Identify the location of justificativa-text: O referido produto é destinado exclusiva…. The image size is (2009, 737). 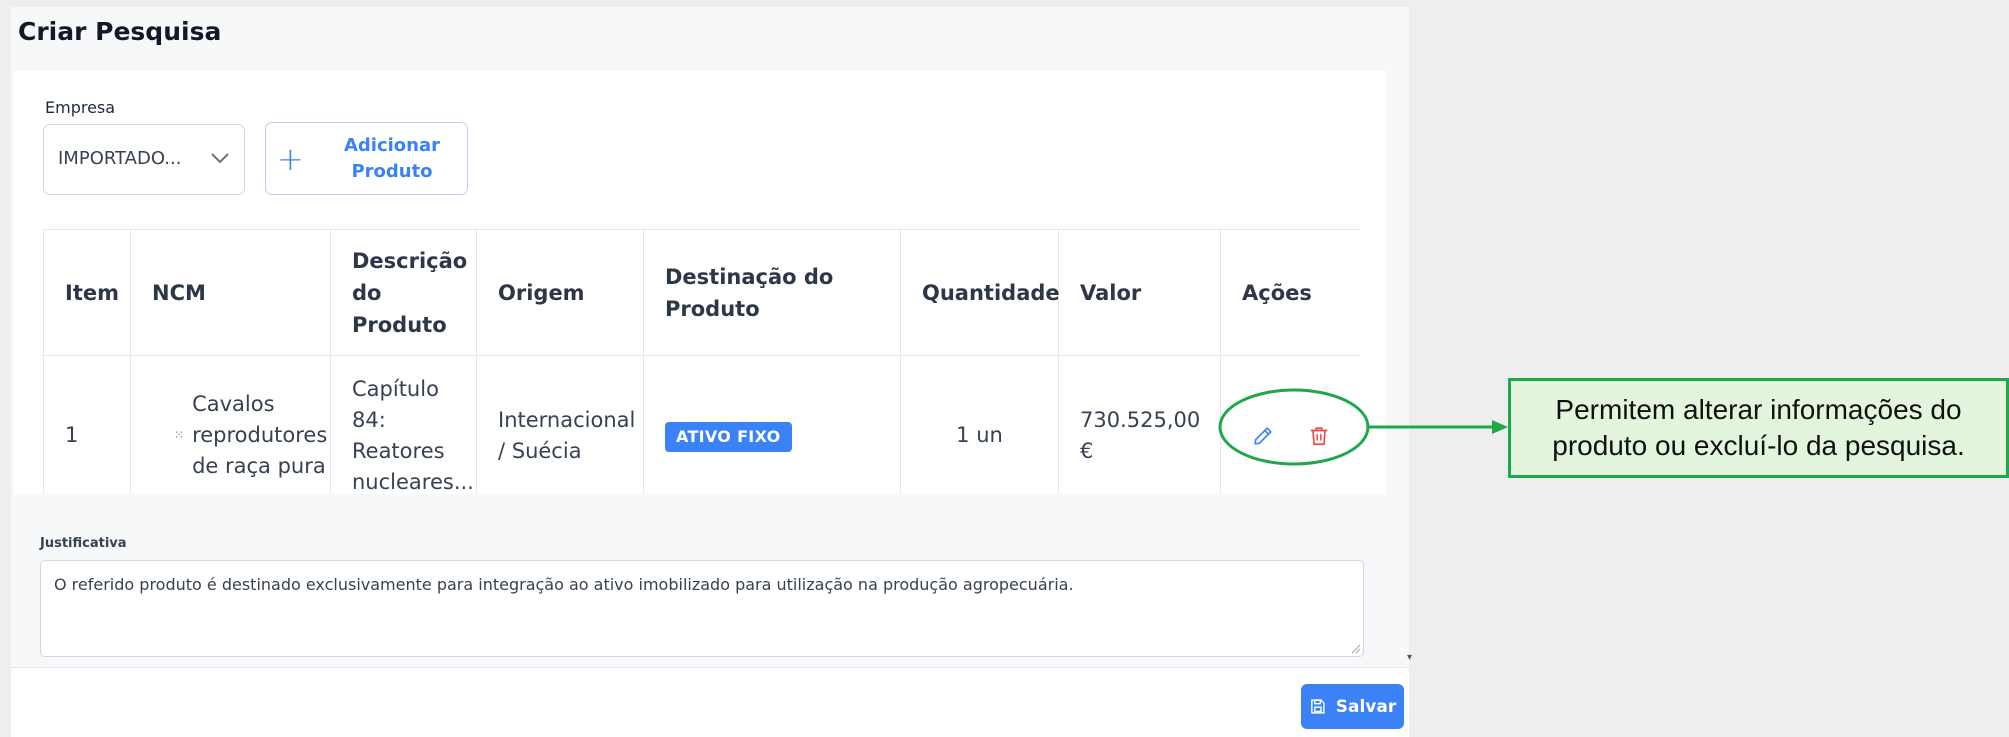
(564, 584).